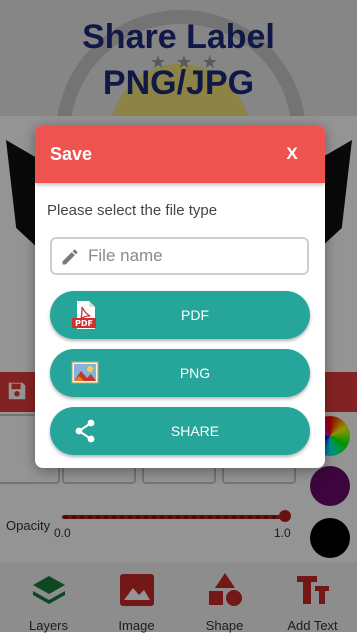 The height and width of the screenshot is (633, 357). Describe the element at coordinates (180, 315) in the screenshot. I see `pdf-button: PDF PDF` at that location.